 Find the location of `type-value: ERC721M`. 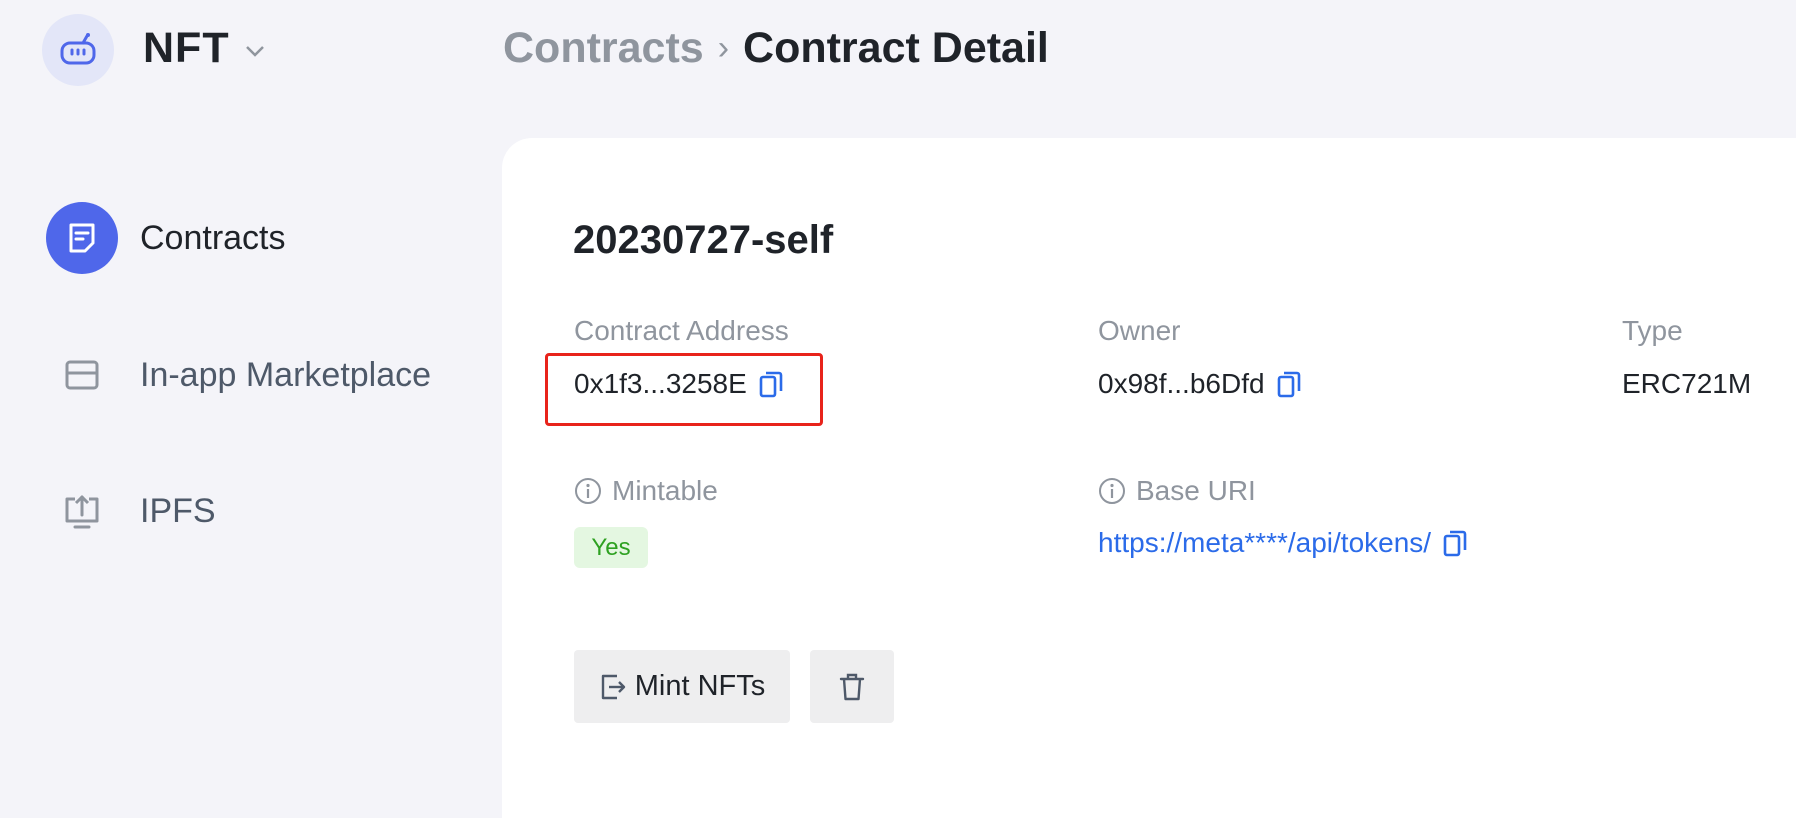

type-value: ERC721M is located at coordinates (1687, 383).